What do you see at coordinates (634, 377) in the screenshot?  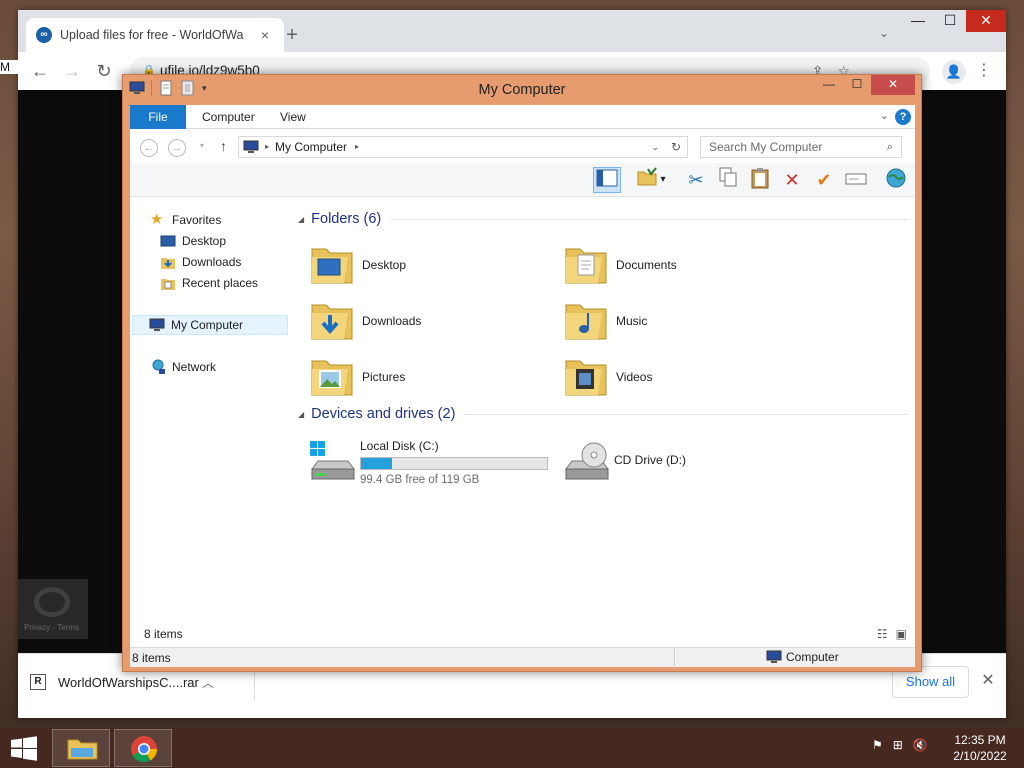 I see `folder-name: Videos` at bounding box center [634, 377].